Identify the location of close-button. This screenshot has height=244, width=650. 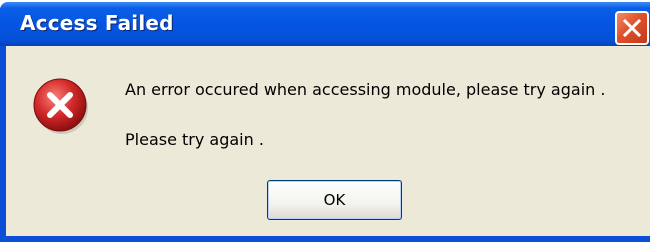
(632, 28).